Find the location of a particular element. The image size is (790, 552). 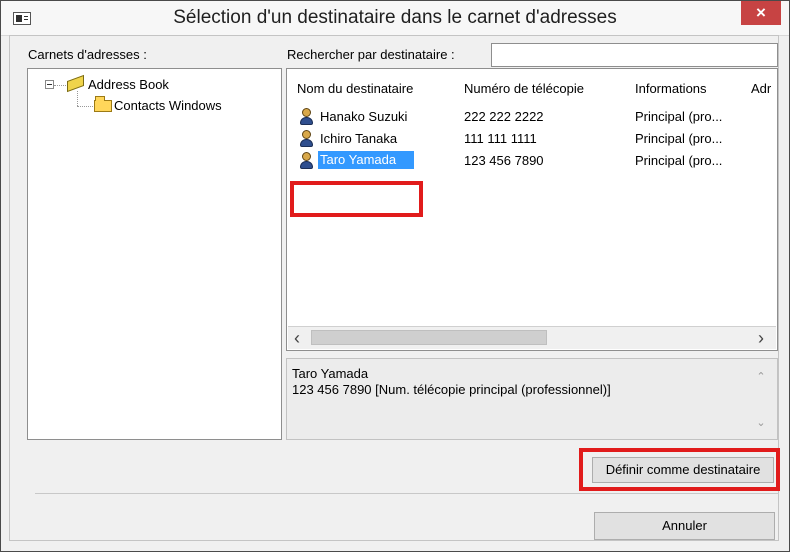

horizontal-scrollbar: ‹ › is located at coordinates (532, 337).